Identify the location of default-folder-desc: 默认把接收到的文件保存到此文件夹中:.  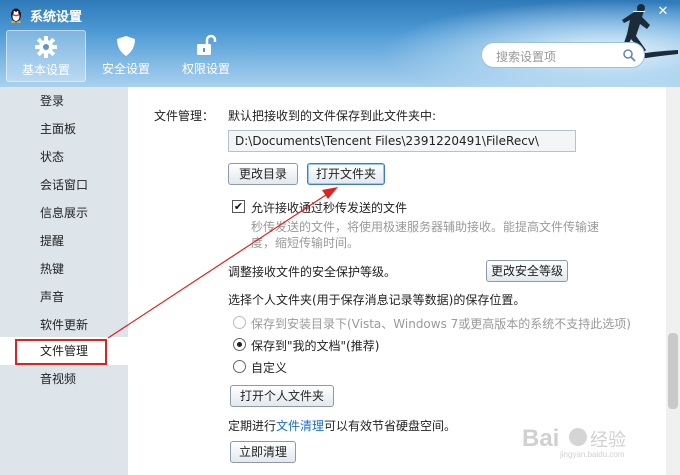
(332, 116).